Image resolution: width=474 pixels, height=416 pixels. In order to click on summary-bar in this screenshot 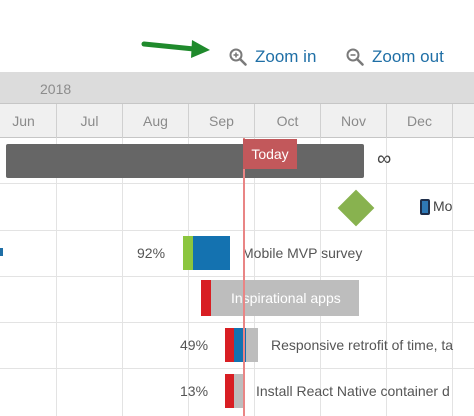, I will do `click(185, 161)`.